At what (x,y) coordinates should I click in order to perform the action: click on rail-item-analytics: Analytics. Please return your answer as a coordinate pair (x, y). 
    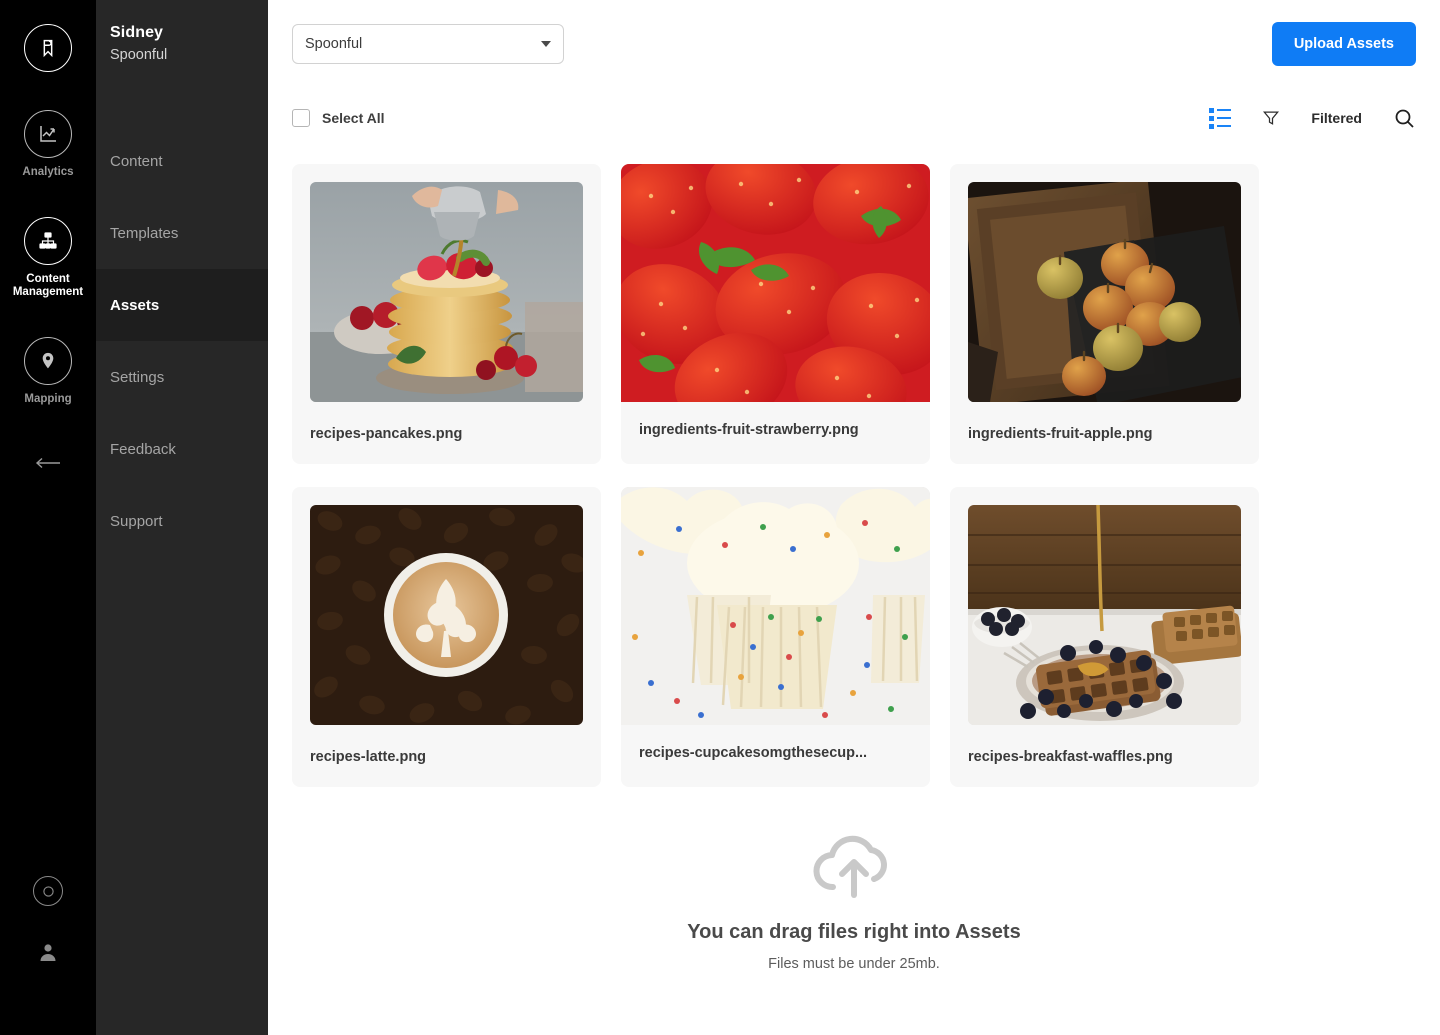
    Looking at the image, I should click on (48, 144).